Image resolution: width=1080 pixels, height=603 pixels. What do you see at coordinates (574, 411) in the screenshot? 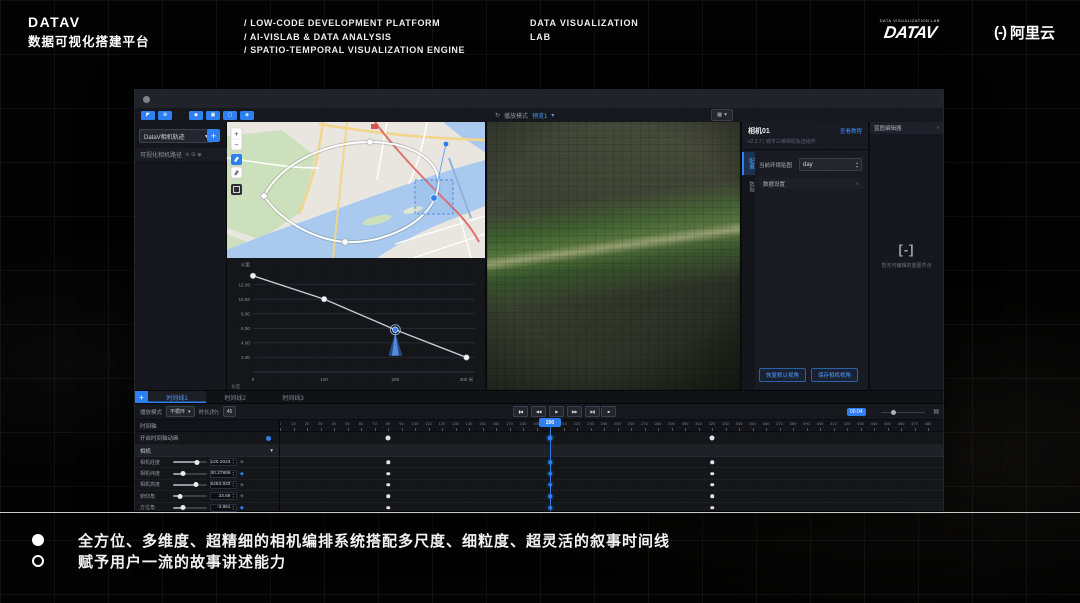
I see `step-forward-icon: ▶▶` at bounding box center [574, 411].